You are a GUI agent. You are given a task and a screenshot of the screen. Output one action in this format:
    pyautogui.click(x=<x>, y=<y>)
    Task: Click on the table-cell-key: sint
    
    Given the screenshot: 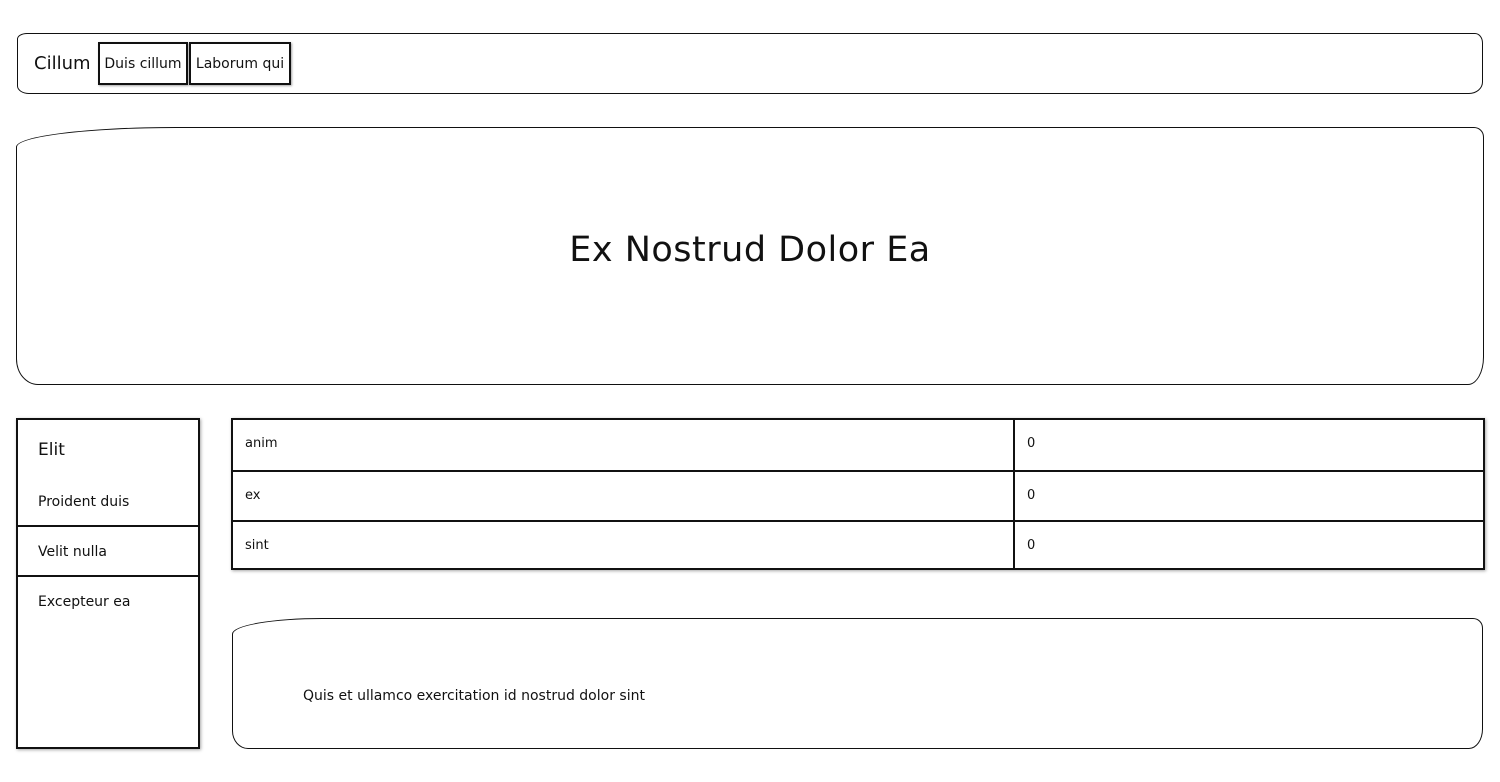 What is the action you would take?
    pyautogui.click(x=257, y=545)
    